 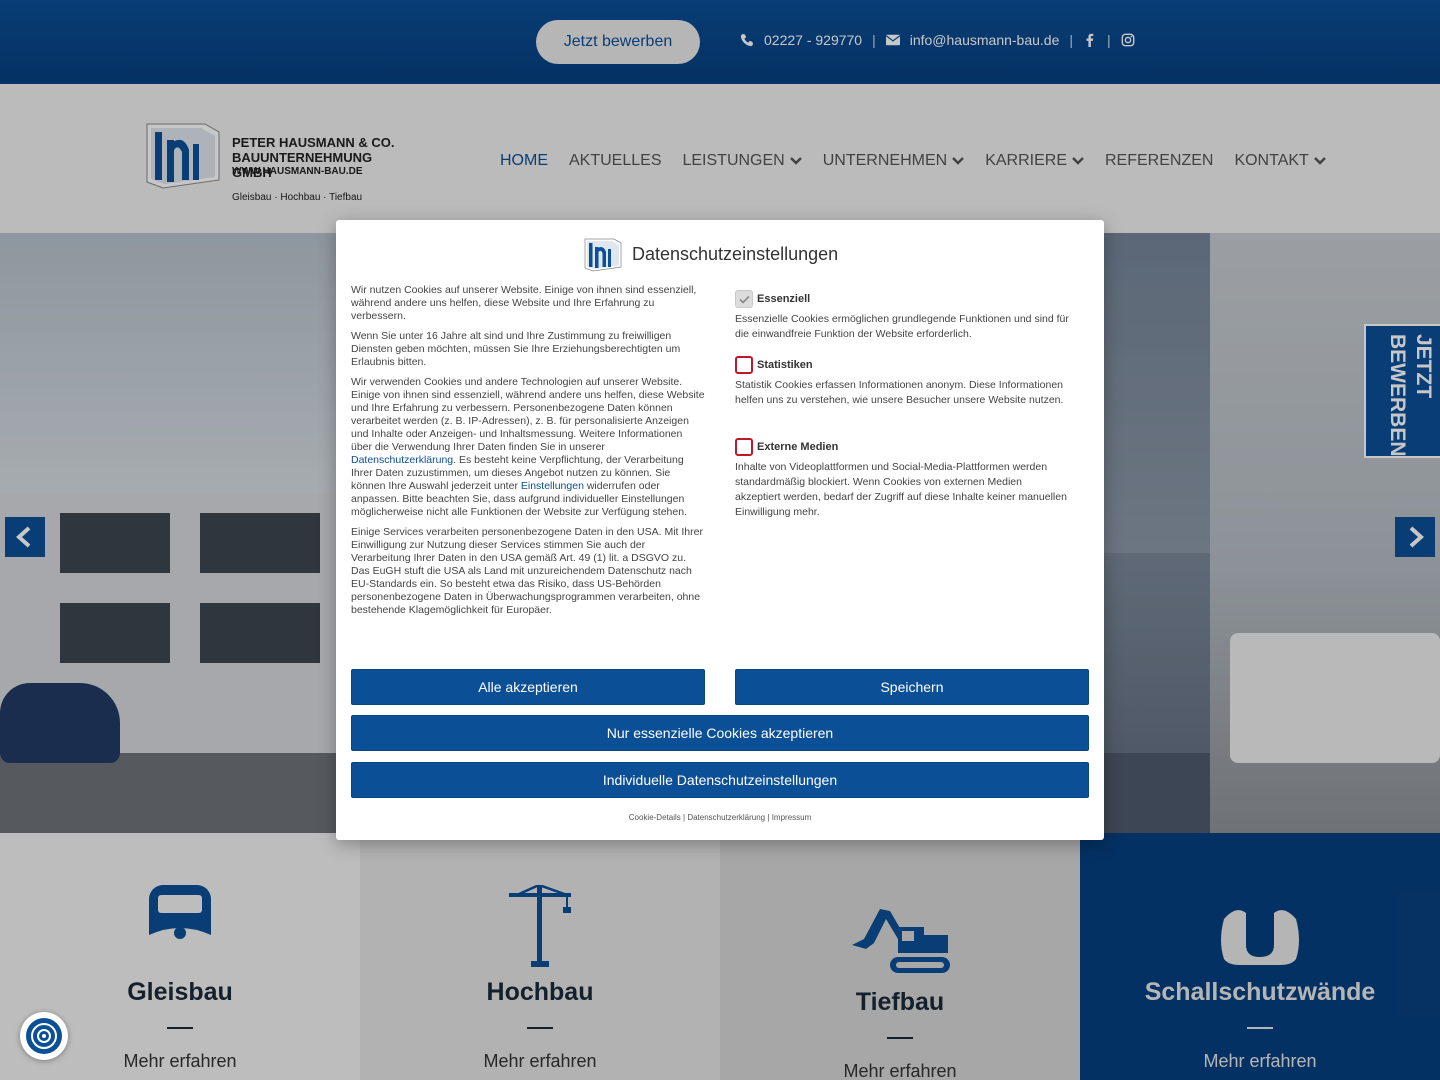 I want to click on privacy-settings-fab, so click(x=44, y=1036).